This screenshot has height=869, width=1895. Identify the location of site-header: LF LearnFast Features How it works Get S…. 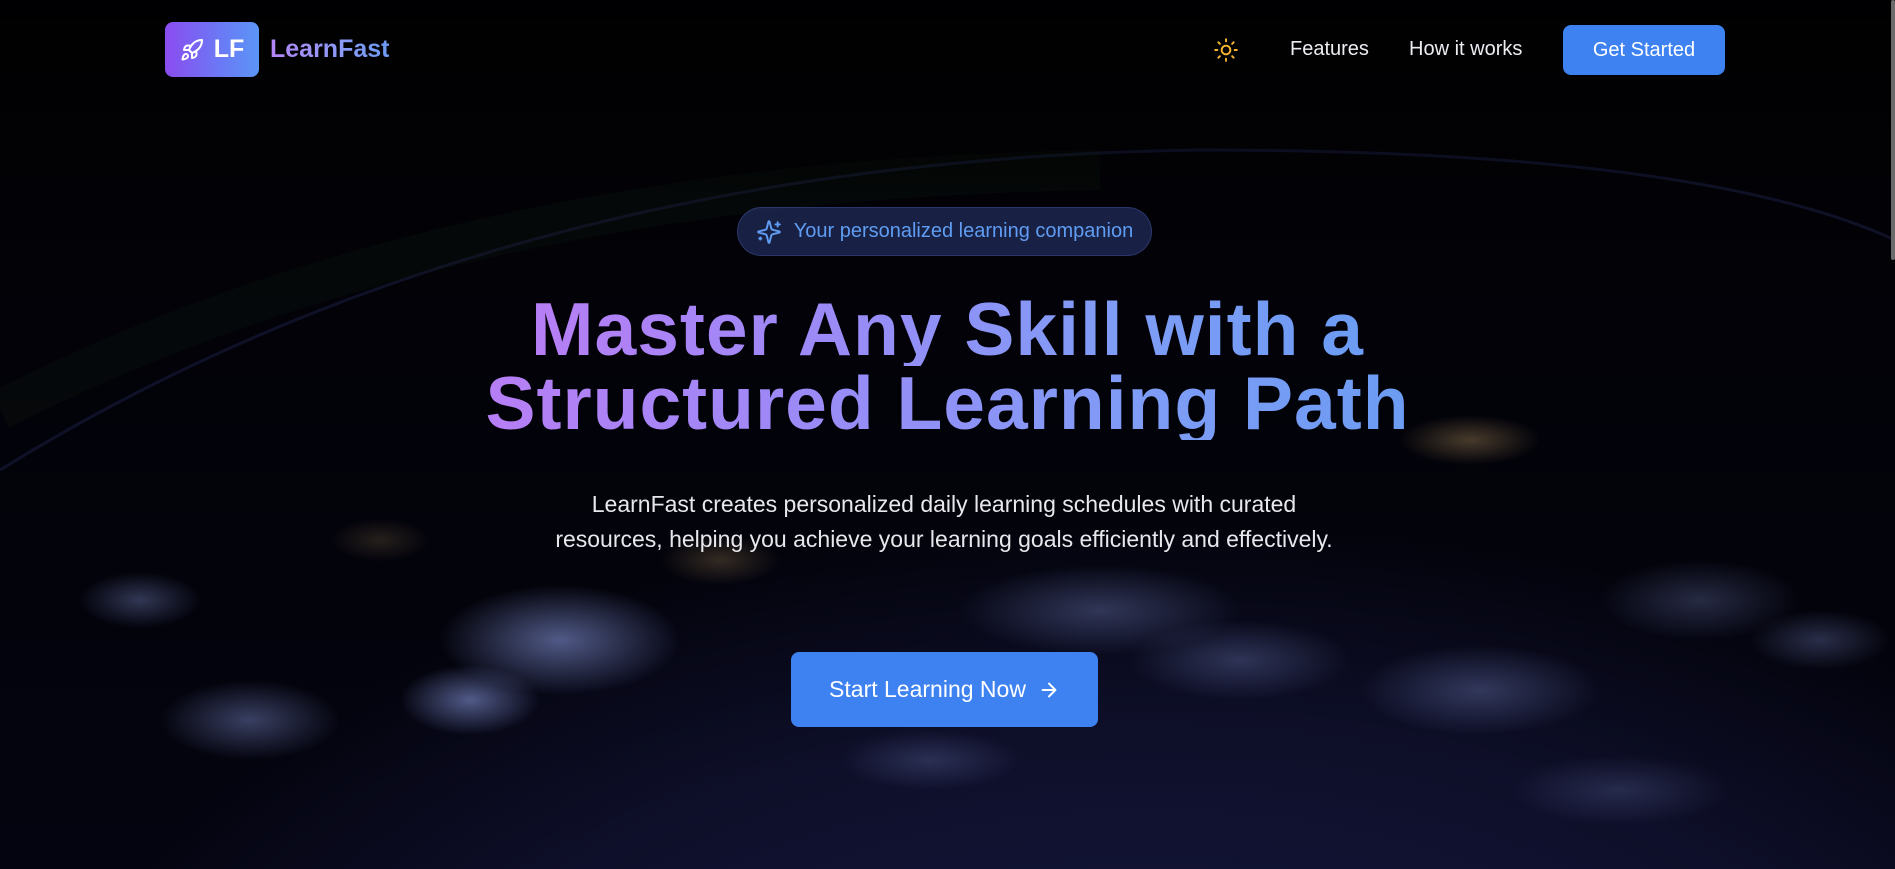
(947, 50).